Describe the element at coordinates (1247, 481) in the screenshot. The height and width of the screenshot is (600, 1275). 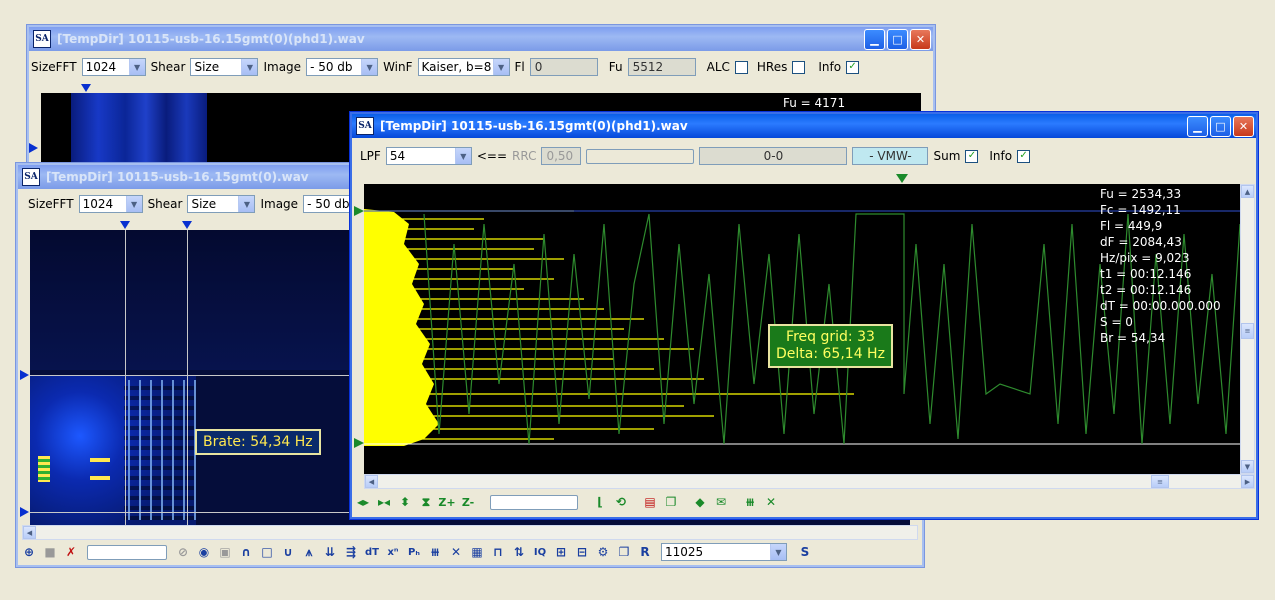
I see `scroll-right-icon: ▶` at that location.